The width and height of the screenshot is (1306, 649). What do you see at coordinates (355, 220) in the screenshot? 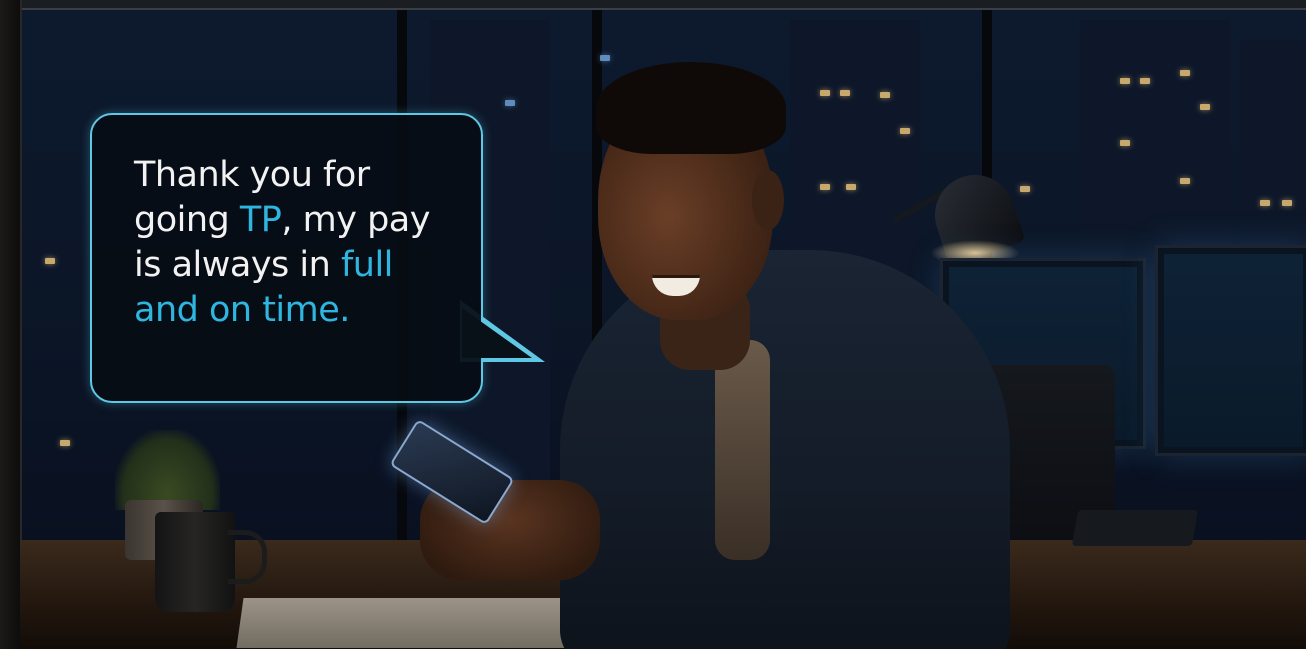
I see `bubble-text: , my pay` at bounding box center [355, 220].